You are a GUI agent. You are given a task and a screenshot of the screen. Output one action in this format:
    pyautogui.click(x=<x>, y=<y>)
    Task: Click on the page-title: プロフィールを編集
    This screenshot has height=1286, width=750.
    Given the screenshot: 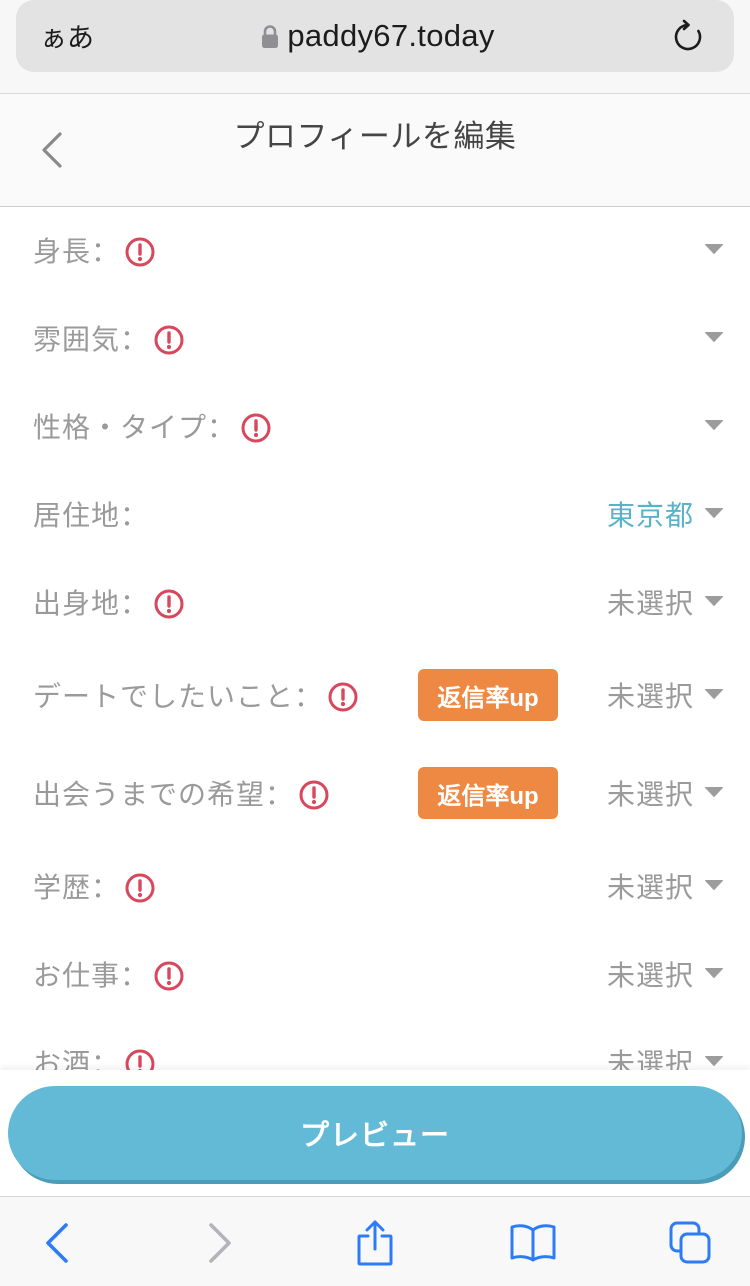 What is the action you would take?
    pyautogui.click(x=375, y=136)
    